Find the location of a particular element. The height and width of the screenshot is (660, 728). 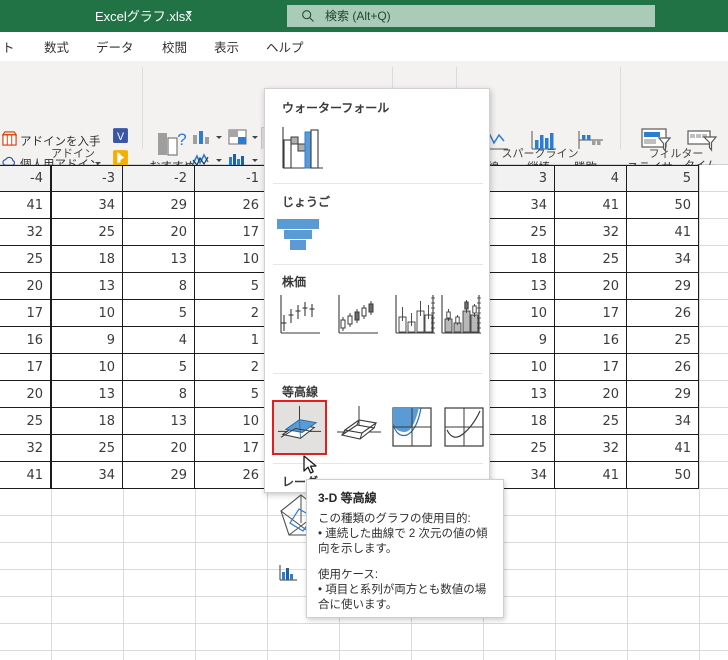

stock-volume-high-low-close-option is located at coordinates (415, 315).